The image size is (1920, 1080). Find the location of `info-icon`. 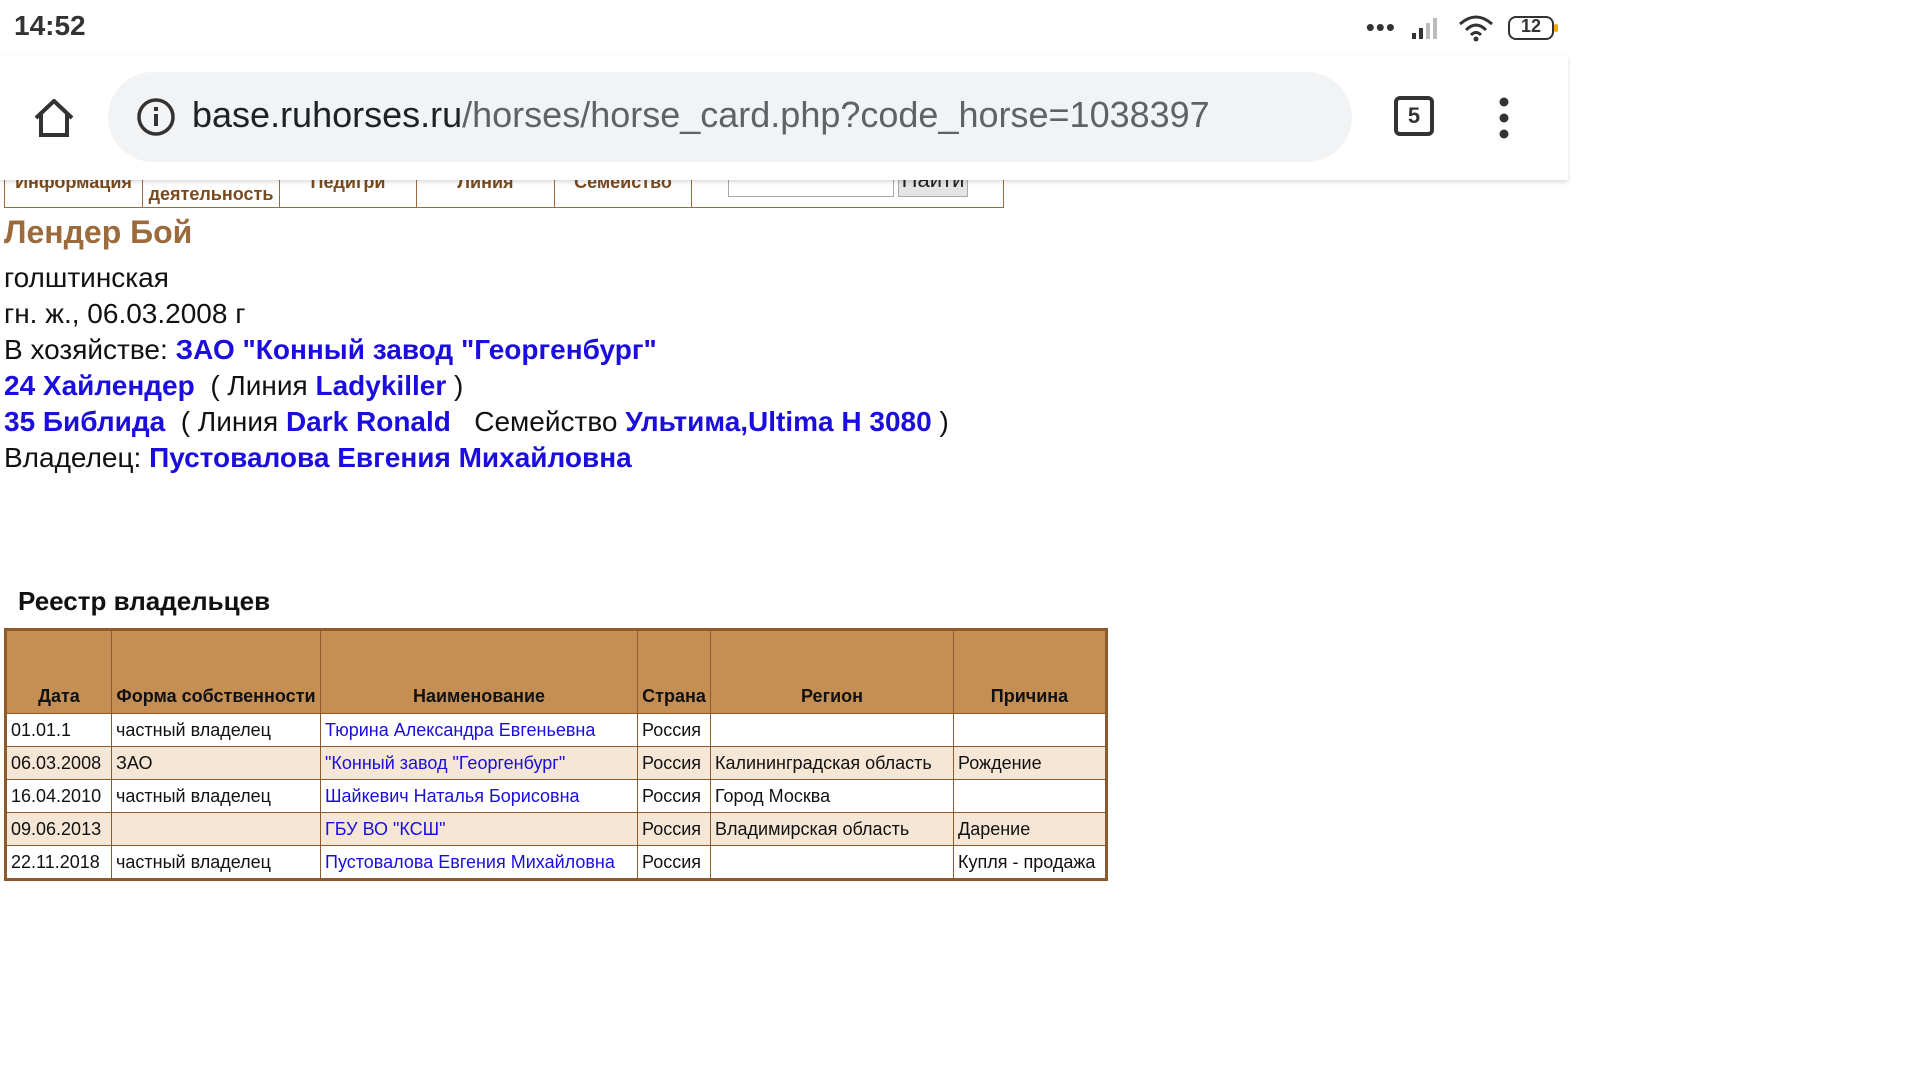

info-icon is located at coordinates (156, 117).